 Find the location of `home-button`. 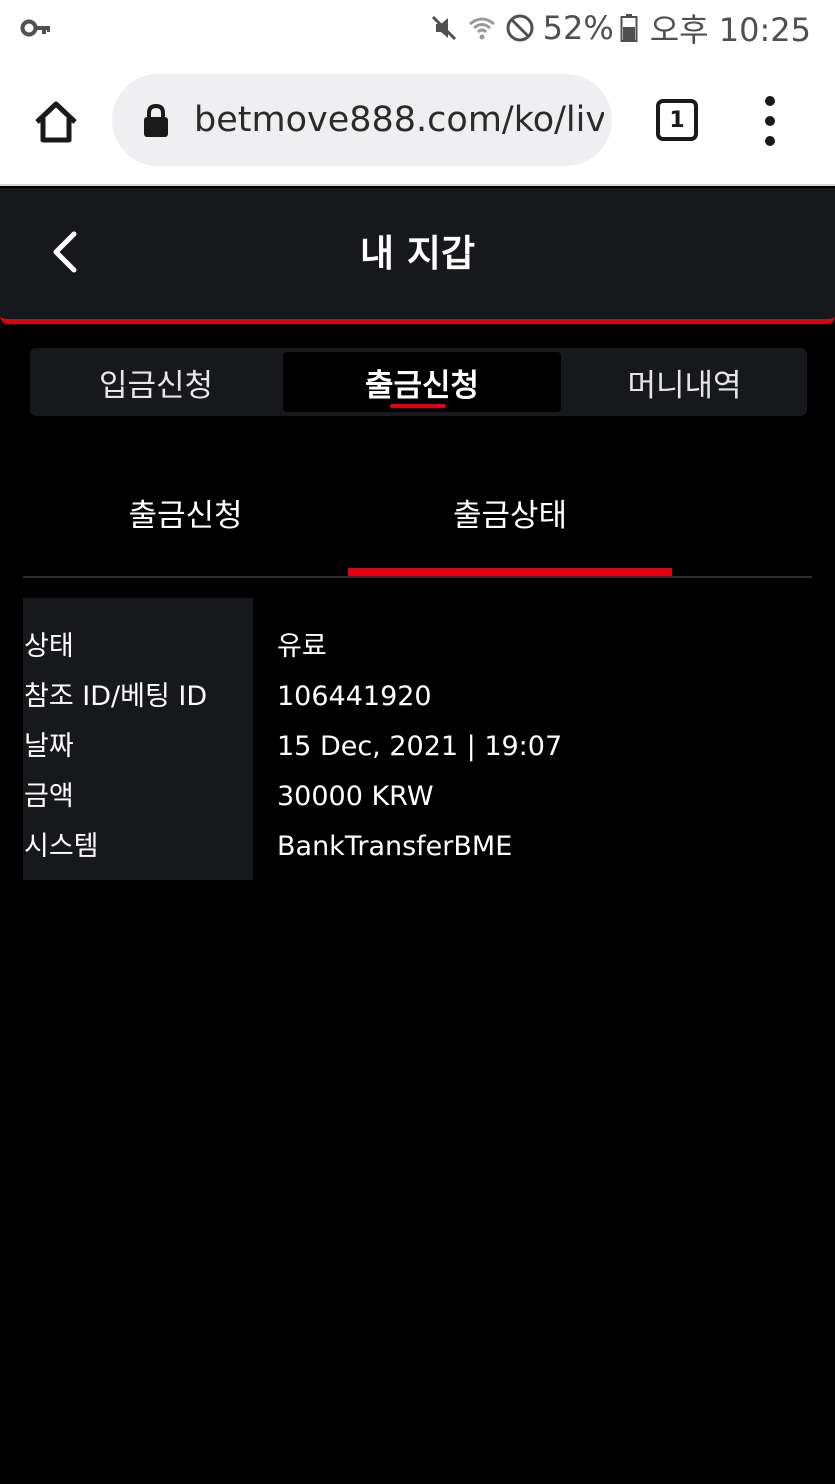

home-button is located at coordinates (56, 122).